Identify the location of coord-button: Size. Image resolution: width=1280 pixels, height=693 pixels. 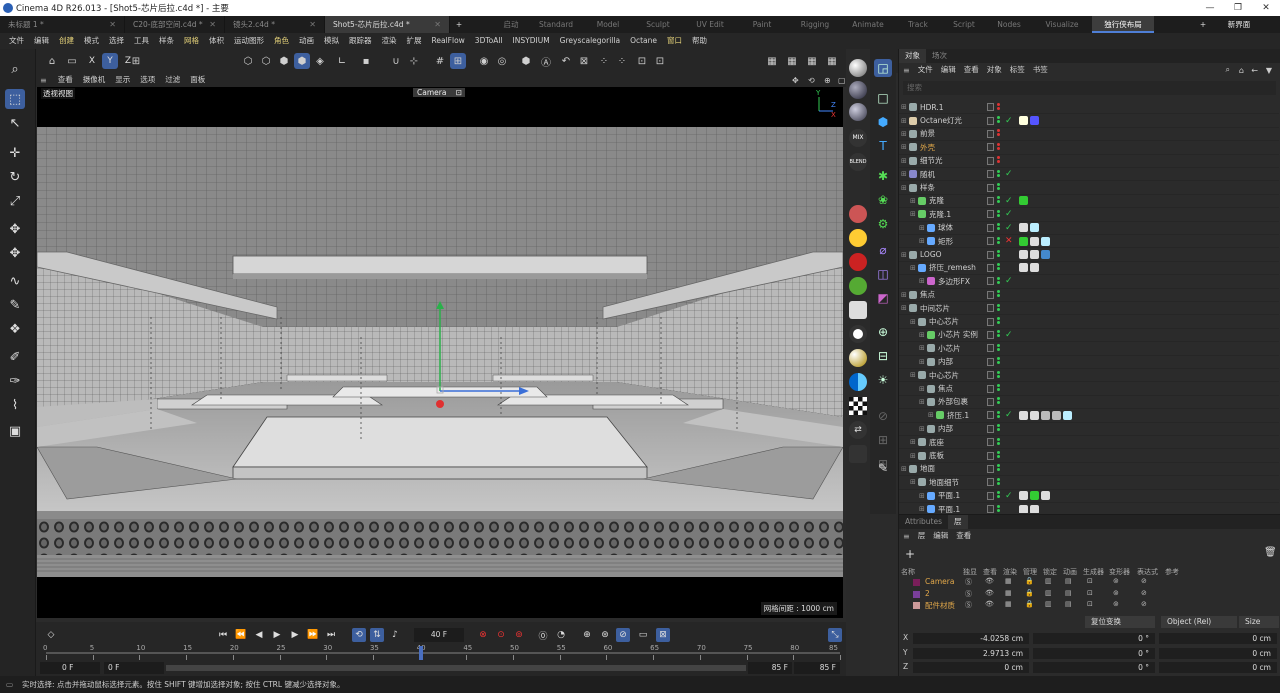
(1259, 622).